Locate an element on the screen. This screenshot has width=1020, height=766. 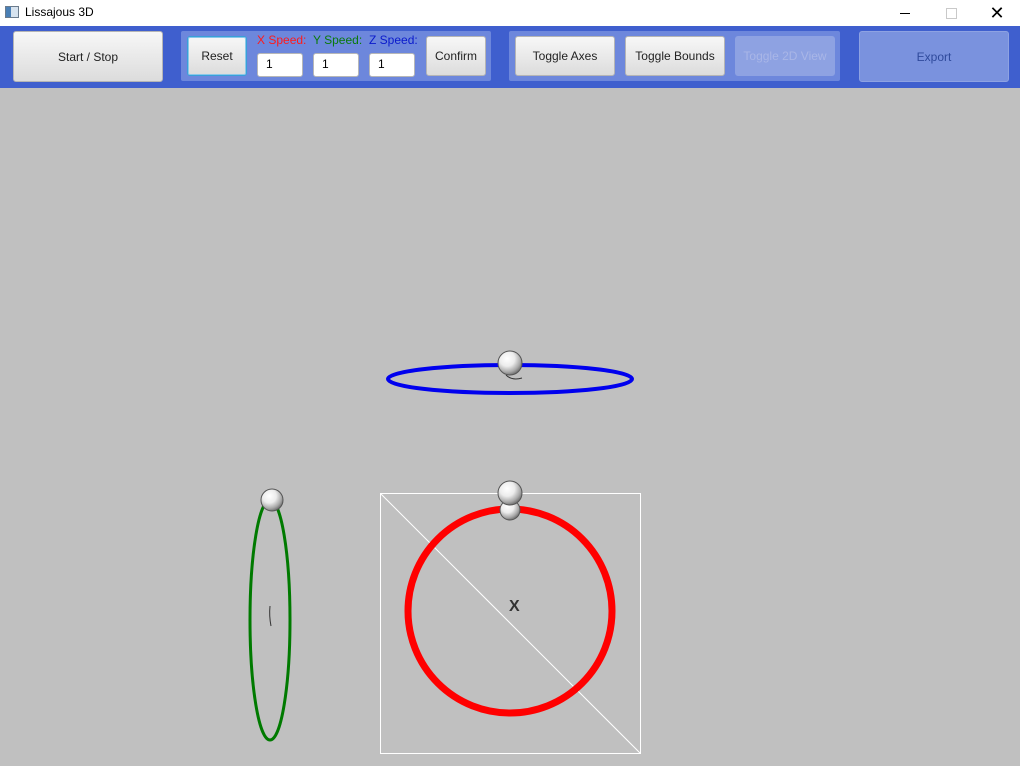
z-speed-label: Z Speed: is located at coordinates (393, 40).